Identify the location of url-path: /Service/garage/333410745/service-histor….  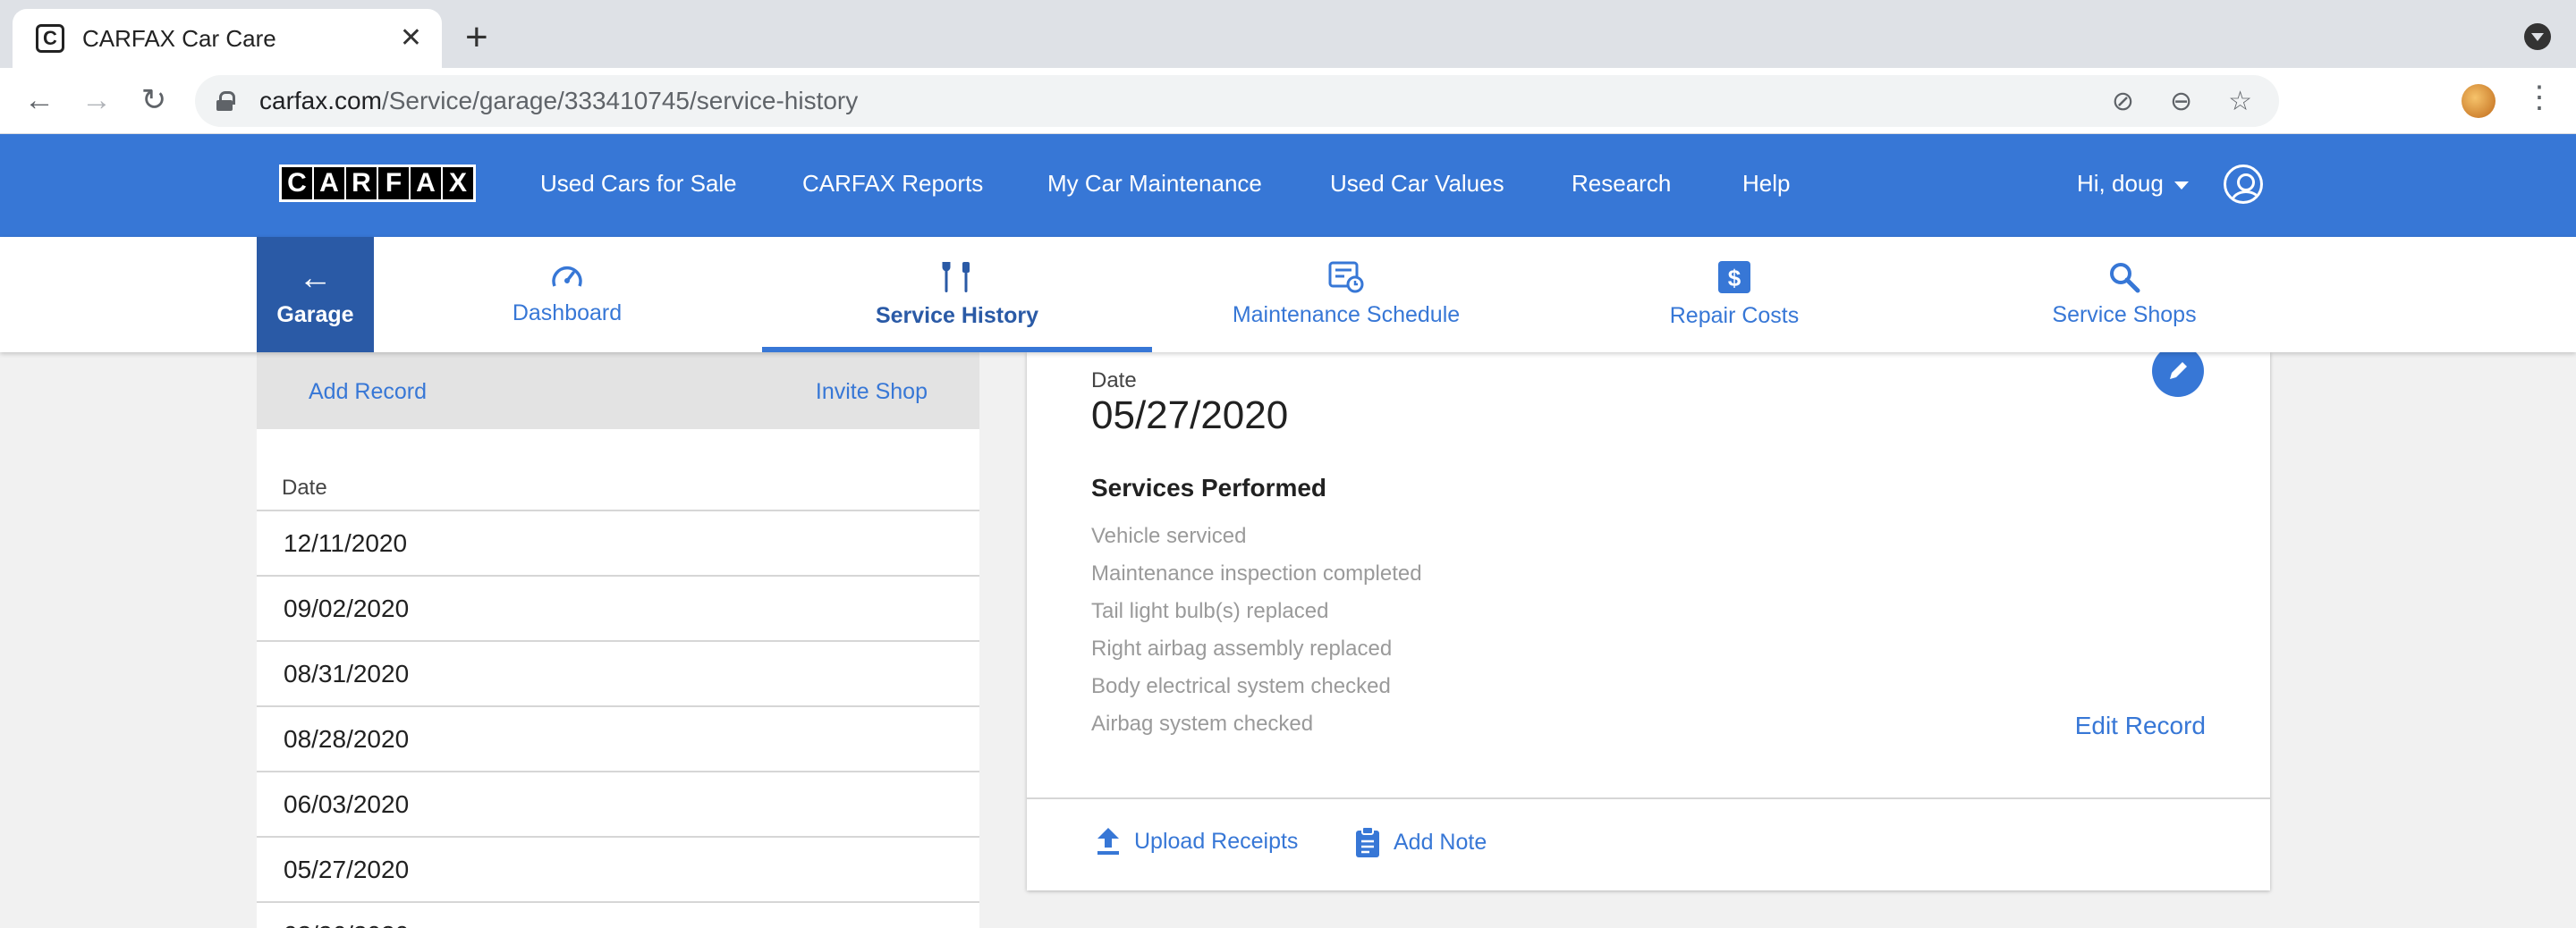
(620, 100).